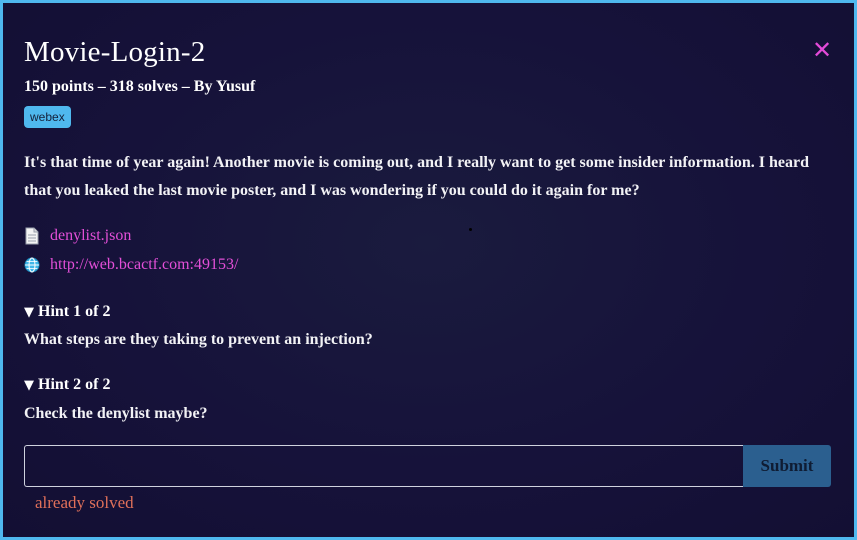 Image resolution: width=857 pixels, height=540 pixels. I want to click on file-item-denylist: denylist.json, so click(77, 236).